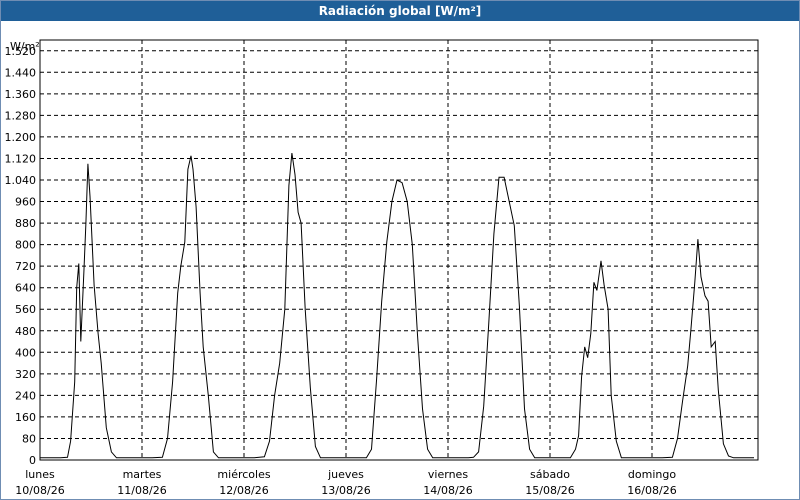  Describe the element at coordinates (448, 474) in the screenshot. I see `x-tick-day-label: viernes` at that location.